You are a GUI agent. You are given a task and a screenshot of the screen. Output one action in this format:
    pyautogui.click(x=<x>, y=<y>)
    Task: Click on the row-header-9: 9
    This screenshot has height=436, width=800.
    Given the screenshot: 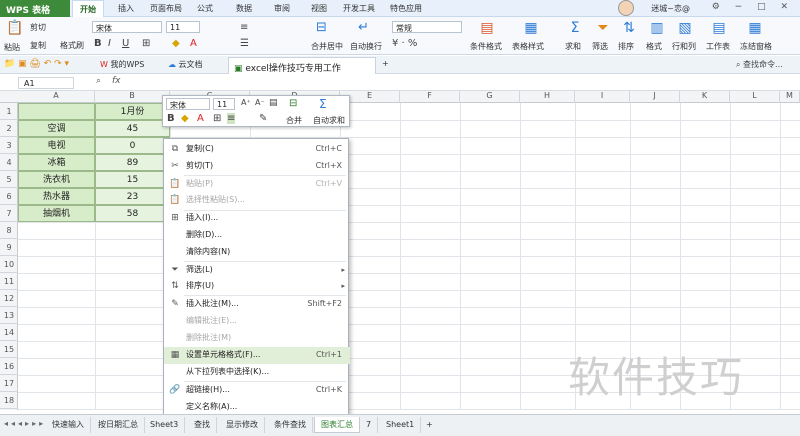 What is the action you would take?
    pyautogui.click(x=9, y=247)
    